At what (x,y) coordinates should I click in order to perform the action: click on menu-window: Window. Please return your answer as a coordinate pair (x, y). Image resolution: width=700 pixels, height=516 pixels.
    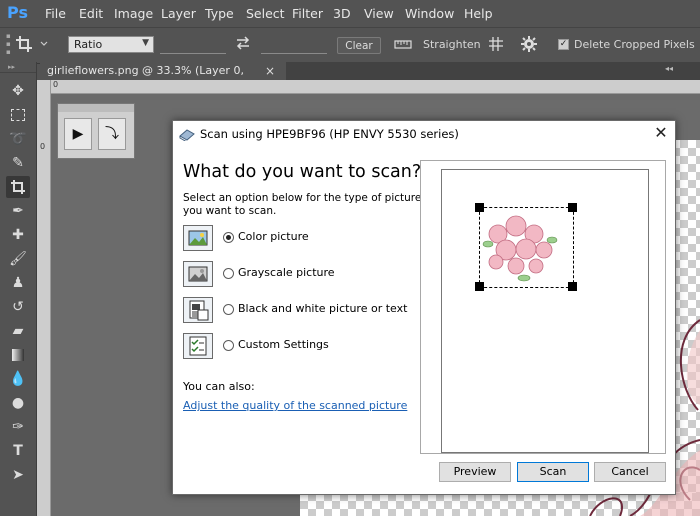
    Looking at the image, I should click on (429, 13).